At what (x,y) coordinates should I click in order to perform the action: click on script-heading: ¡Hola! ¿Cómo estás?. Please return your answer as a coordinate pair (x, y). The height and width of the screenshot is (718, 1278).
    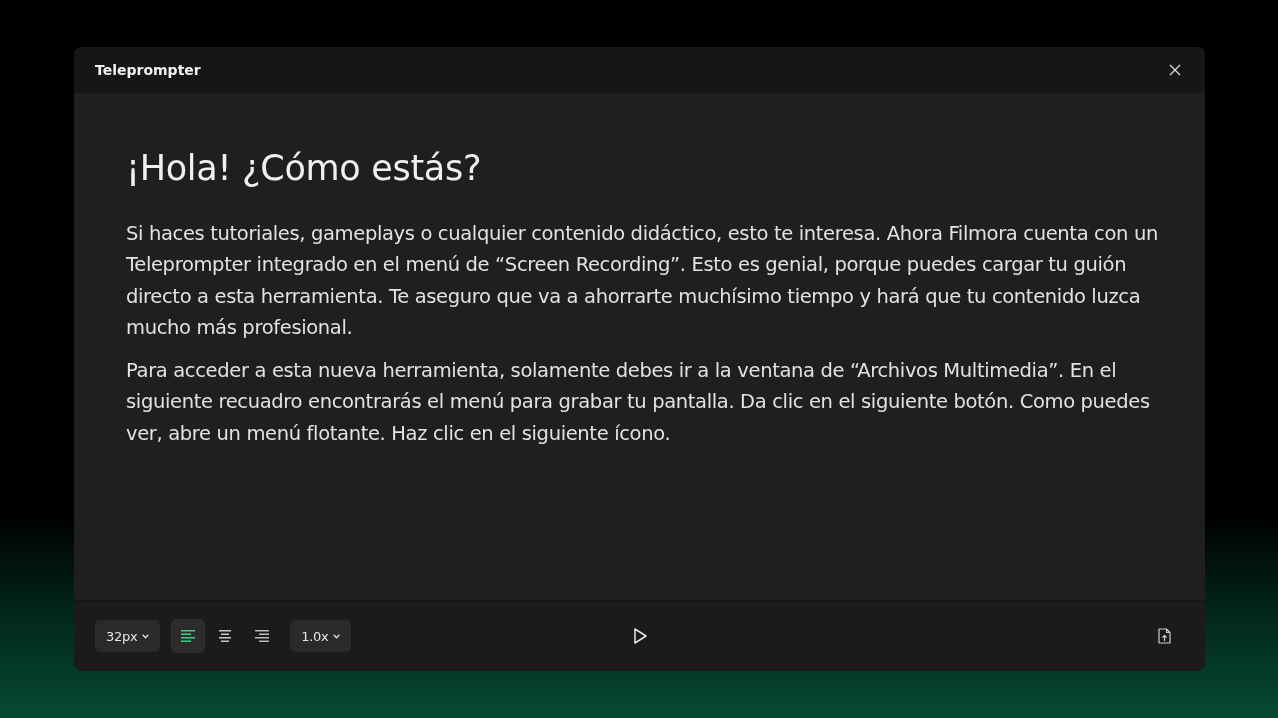
    Looking at the image, I should click on (304, 168).